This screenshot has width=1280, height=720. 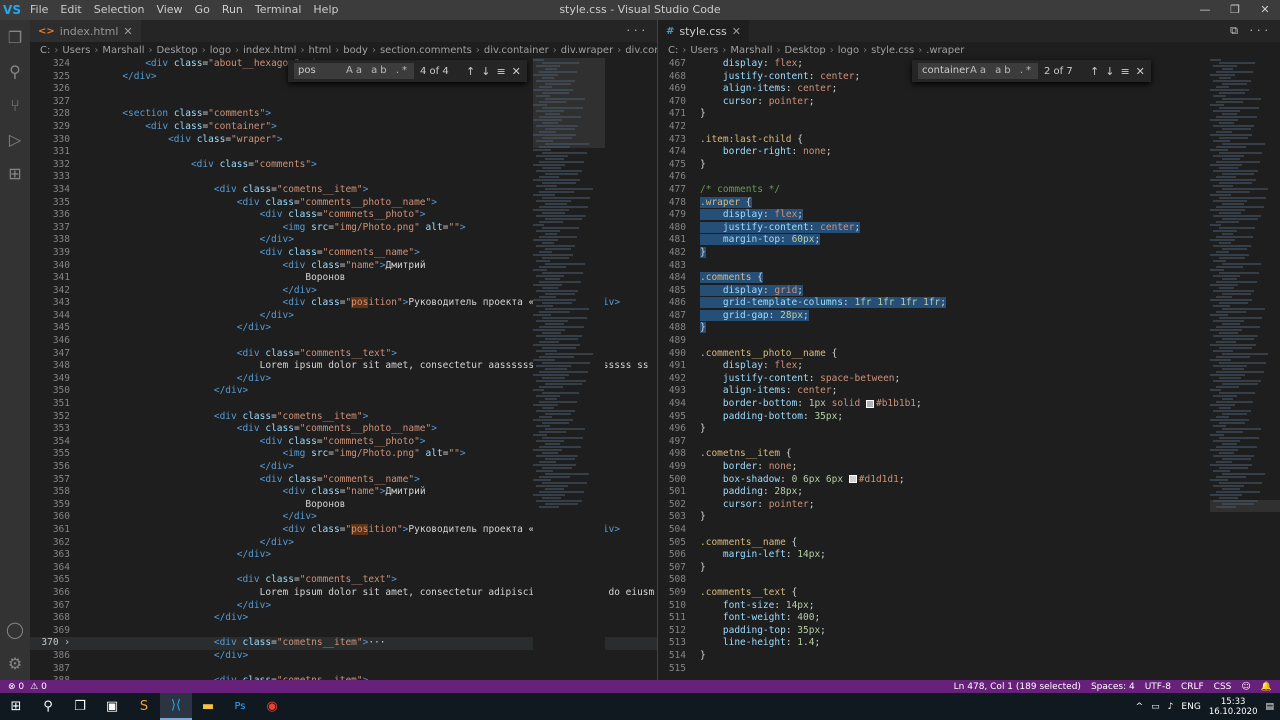 What do you see at coordinates (1235, 10) in the screenshot?
I see `restore-button: ❐` at bounding box center [1235, 10].